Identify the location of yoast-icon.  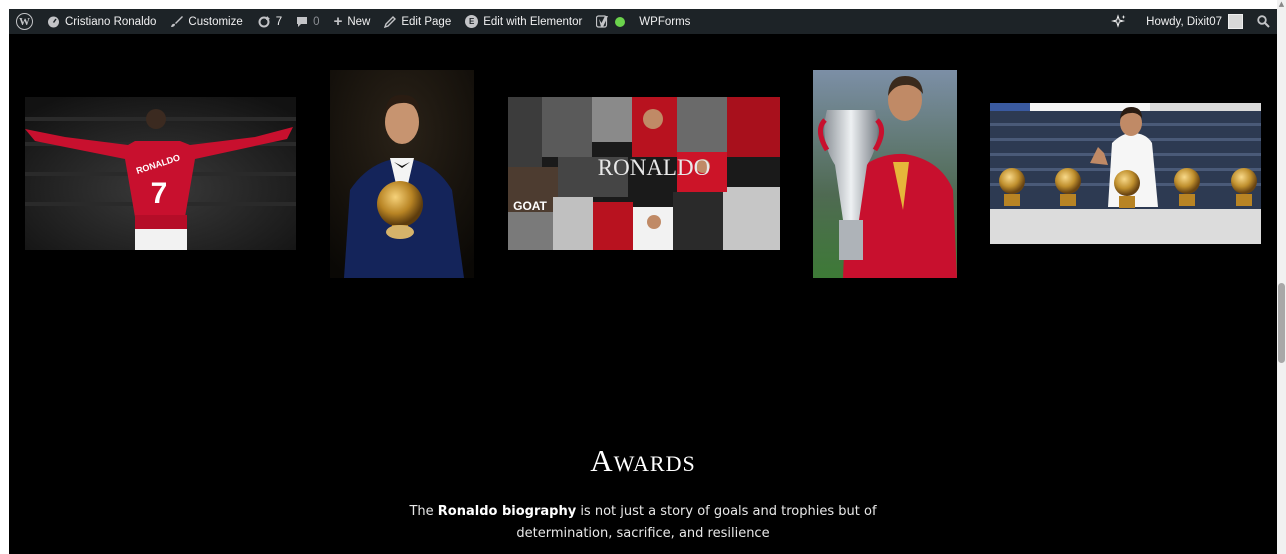
(603, 21).